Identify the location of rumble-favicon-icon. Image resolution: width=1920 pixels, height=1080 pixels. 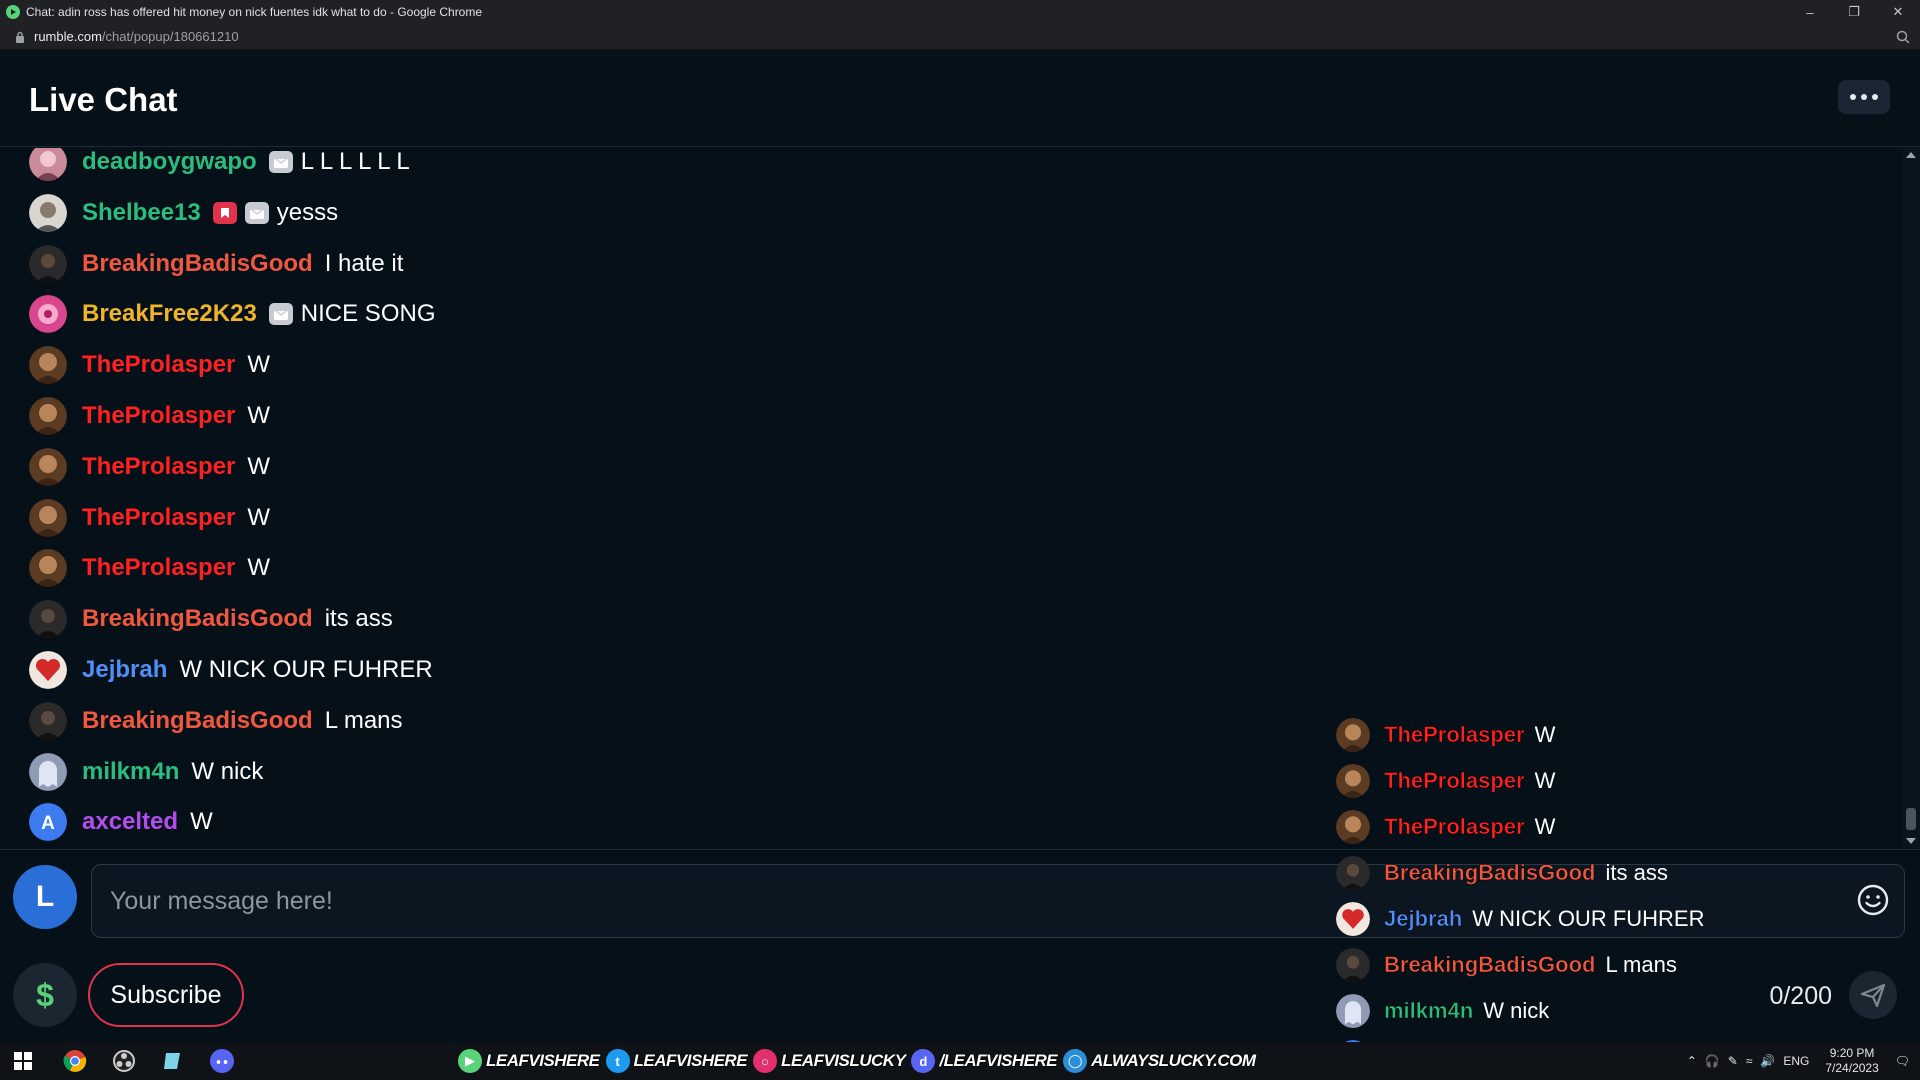
(13, 12).